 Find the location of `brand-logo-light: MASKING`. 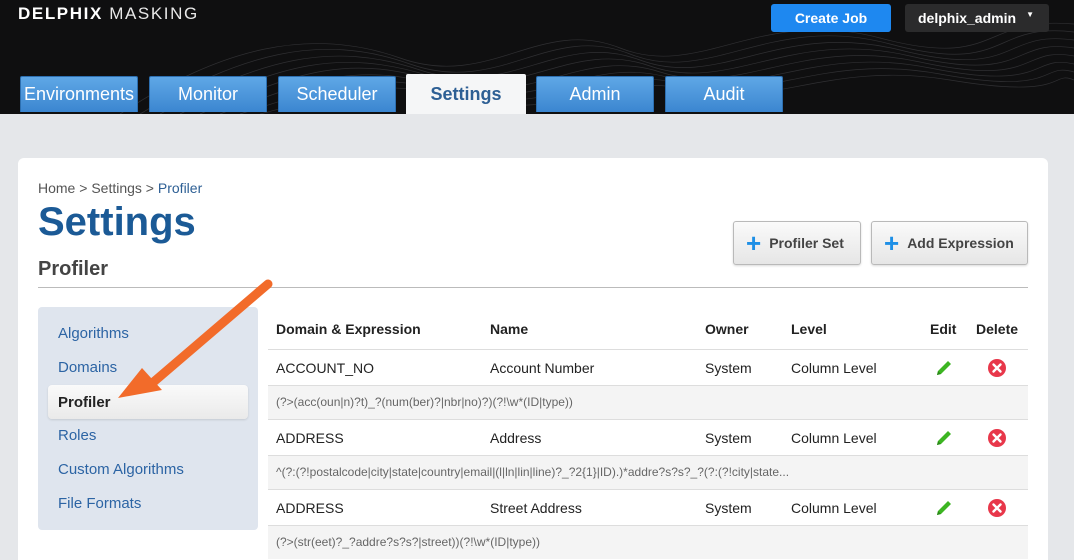

brand-logo-light: MASKING is located at coordinates (154, 13).